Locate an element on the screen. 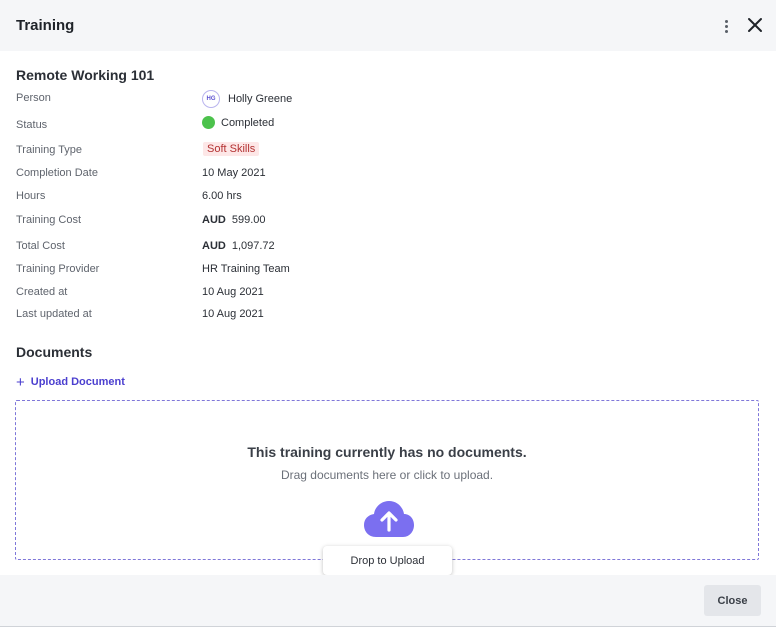  person-label: Person is located at coordinates (33, 98).